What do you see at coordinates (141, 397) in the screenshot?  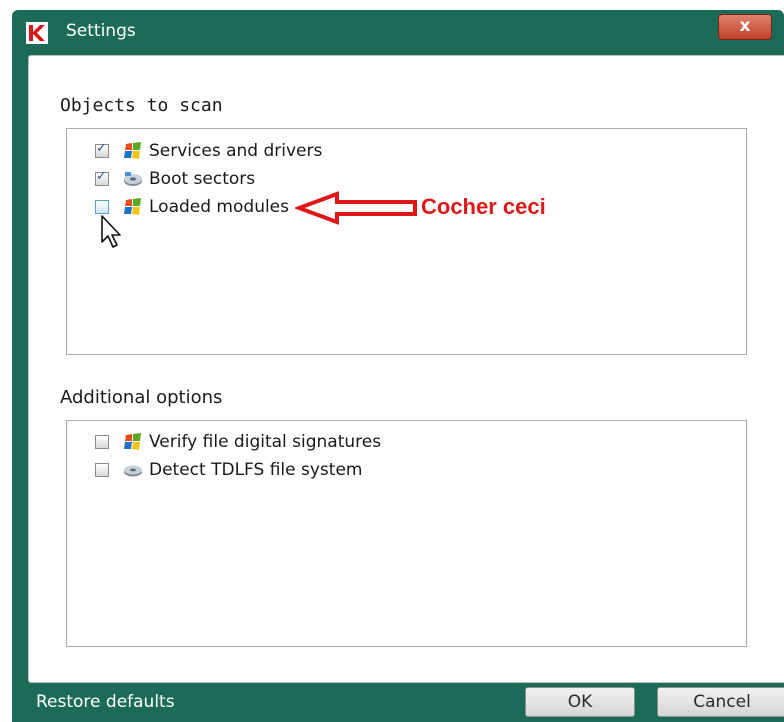 I see `additional-options-heading: Additional options` at bounding box center [141, 397].